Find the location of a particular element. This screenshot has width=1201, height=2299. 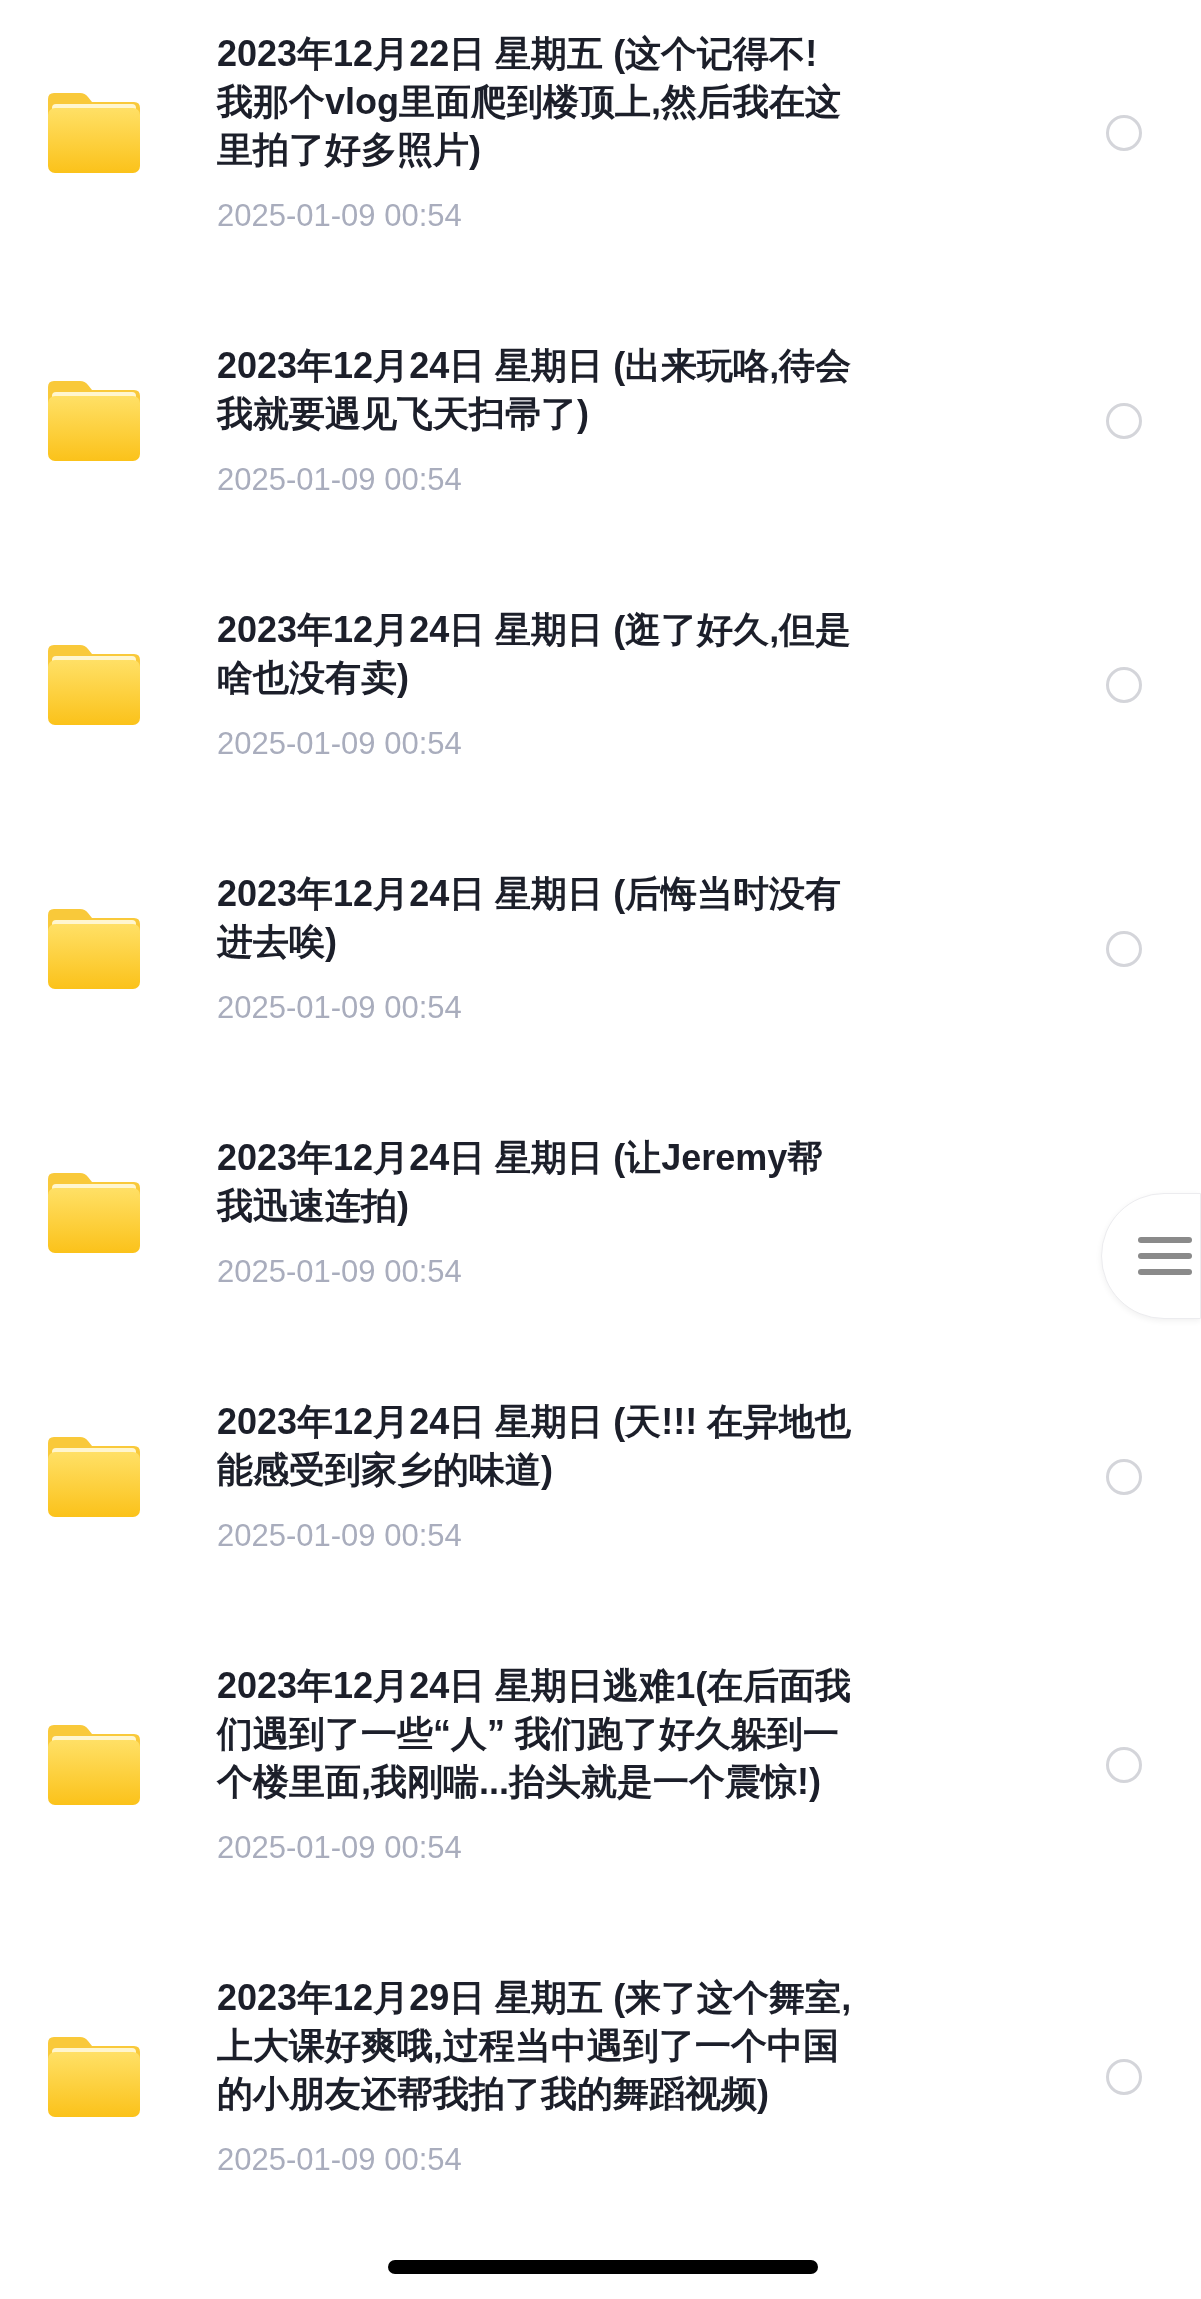

folder-title: 2023年12月24日 星期日逃难1(在后面我们遇到了一些“人” 我们跑了好久躲到一个楼里面,我刚喘...抬头就是一个震惊!) is located at coordinates (535, 1734).